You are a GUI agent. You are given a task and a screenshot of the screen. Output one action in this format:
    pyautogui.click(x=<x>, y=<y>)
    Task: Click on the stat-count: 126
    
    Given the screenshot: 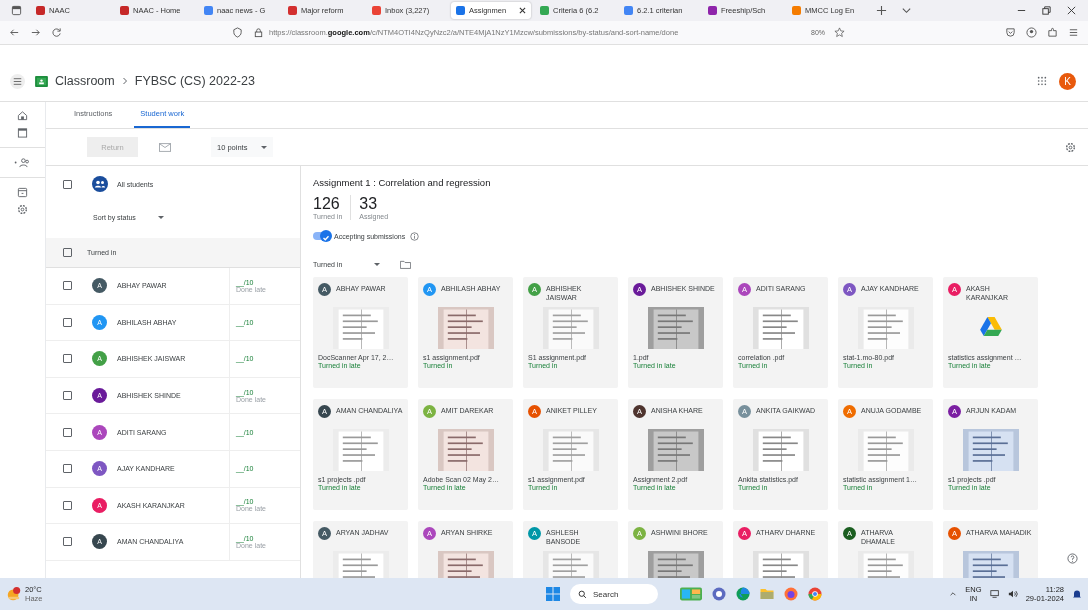 What is the action you would take?
    pyautogui.click(x=327, y=204)
    